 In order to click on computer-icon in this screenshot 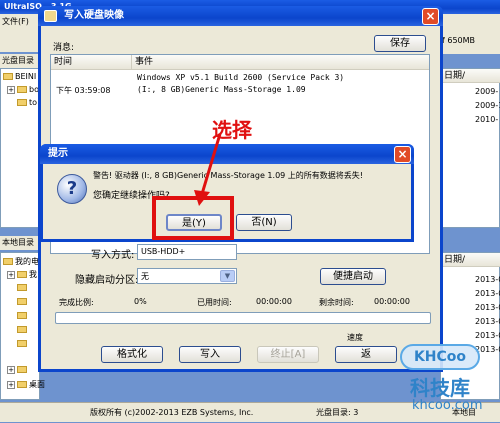, I will do `click(8, 261)`.